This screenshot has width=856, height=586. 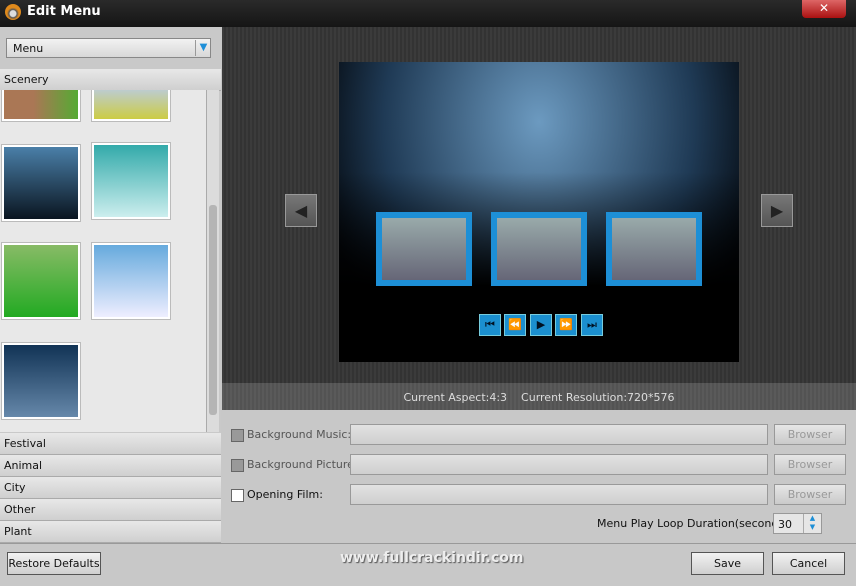 I want to click on background-music-checkbox, so click(x=237, y=435).